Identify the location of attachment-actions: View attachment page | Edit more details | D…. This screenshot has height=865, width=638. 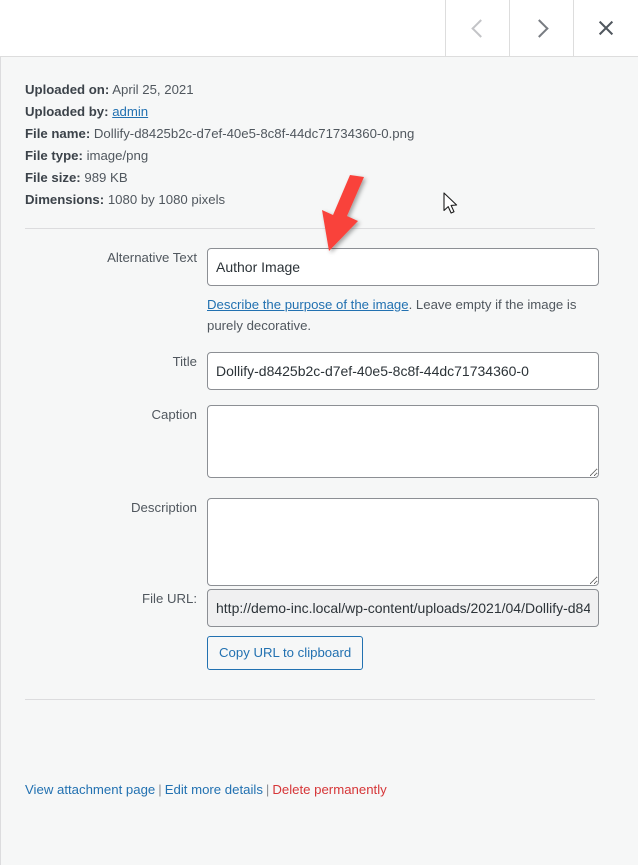
(206, 790).